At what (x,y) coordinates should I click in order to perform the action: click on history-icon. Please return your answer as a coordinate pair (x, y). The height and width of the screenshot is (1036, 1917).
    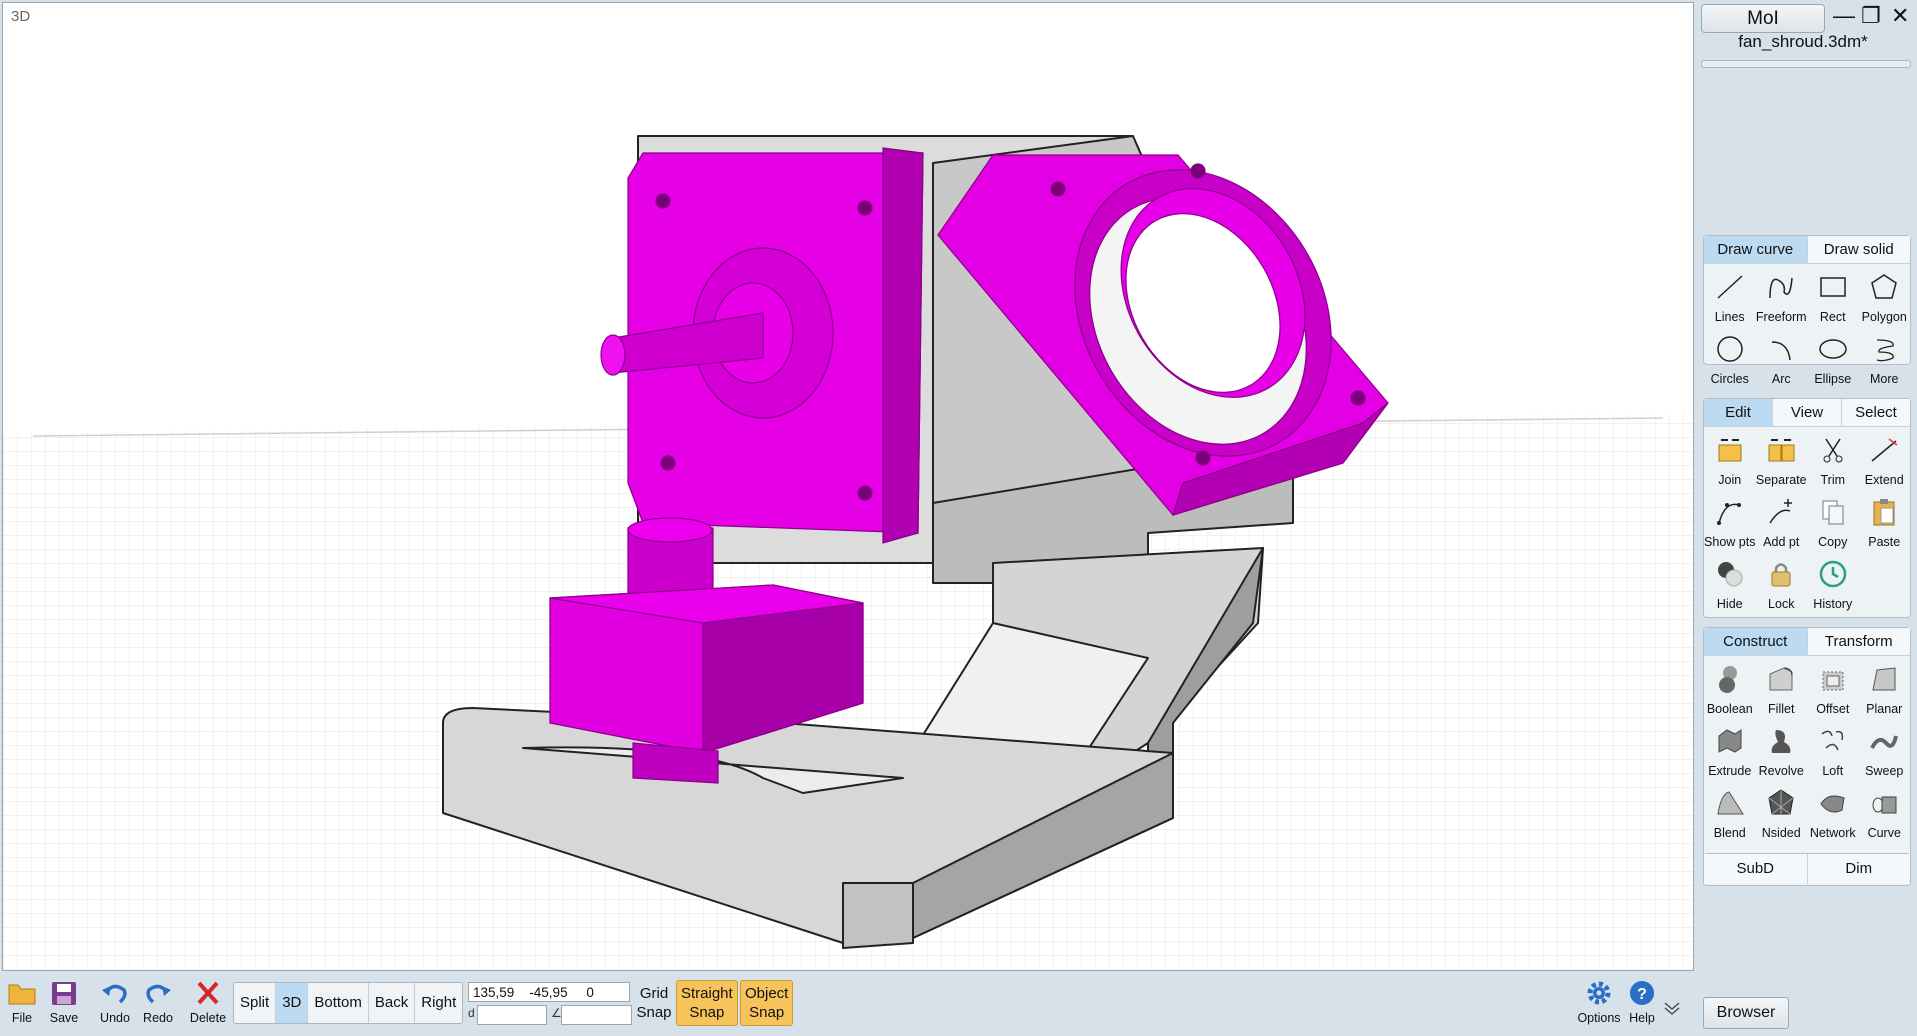
    Looking at the image, I should click on (1832, 574).